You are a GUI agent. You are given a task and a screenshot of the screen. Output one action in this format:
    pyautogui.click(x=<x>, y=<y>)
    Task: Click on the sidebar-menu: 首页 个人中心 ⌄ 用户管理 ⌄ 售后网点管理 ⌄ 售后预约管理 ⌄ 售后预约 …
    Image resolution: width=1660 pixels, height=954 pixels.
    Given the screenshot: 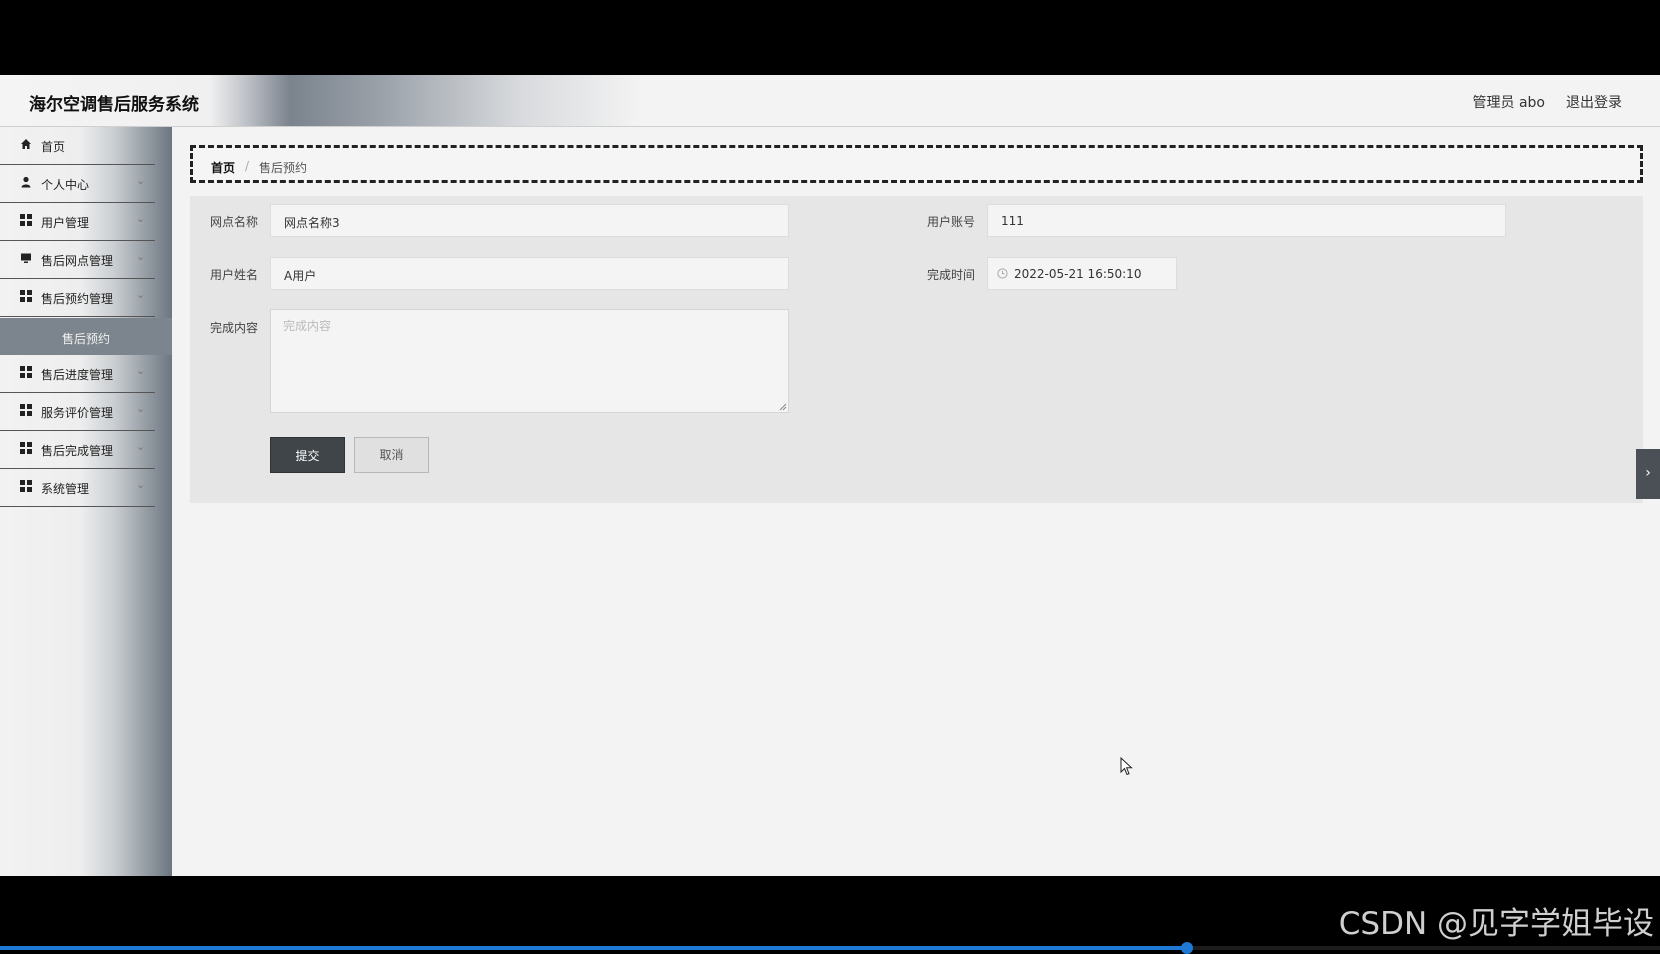 What is the action you would take?
    pyautogui.click(x=86, y=317)
    